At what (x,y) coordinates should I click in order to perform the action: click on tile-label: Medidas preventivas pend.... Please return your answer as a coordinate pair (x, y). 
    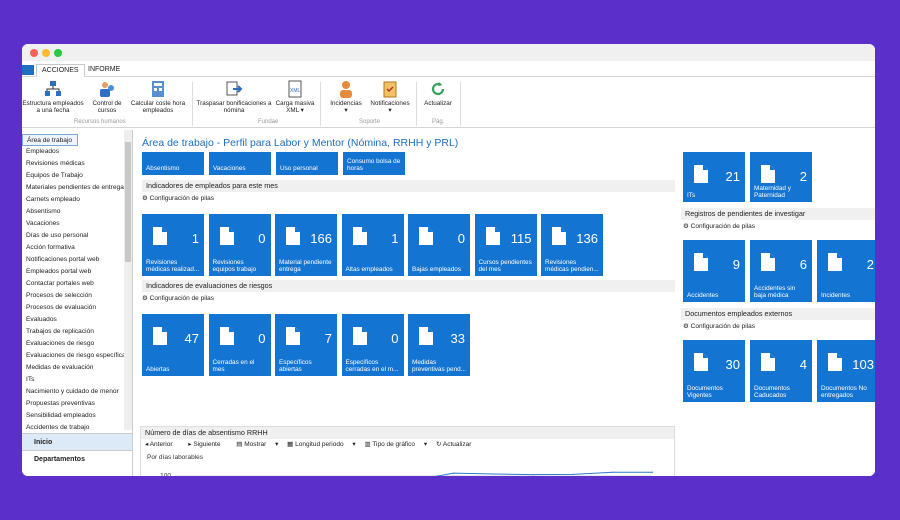
    Looking at the image, I should click on (439, 365).